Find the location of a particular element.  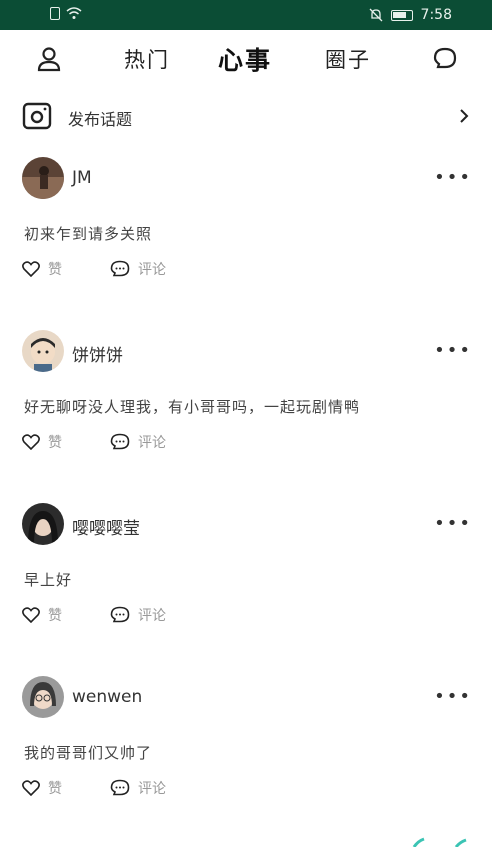

tab-circle: 圈子 is located at coordinates (348, 59).